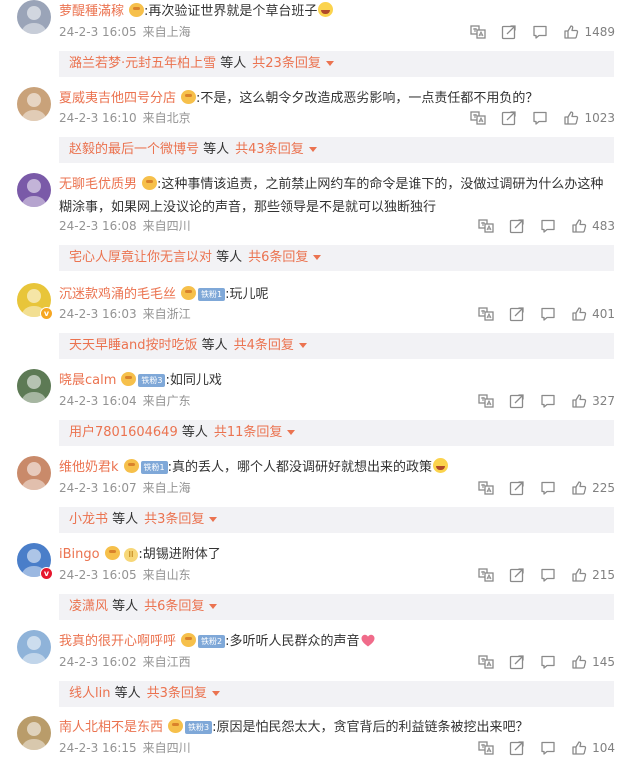 The image size is (623, 760). I want to click on replies-box: 线人lin 等人 共3条回复, so click(336, 694).